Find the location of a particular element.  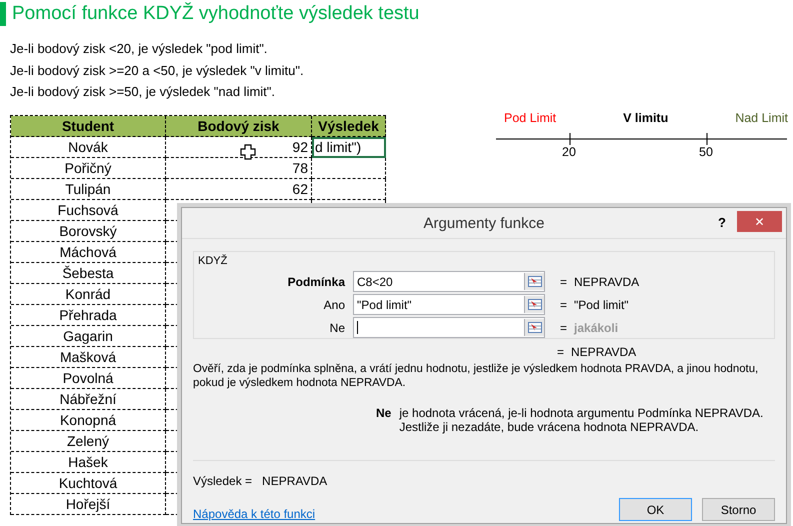

argument-name: Ne is located at coordinates (384, 414).